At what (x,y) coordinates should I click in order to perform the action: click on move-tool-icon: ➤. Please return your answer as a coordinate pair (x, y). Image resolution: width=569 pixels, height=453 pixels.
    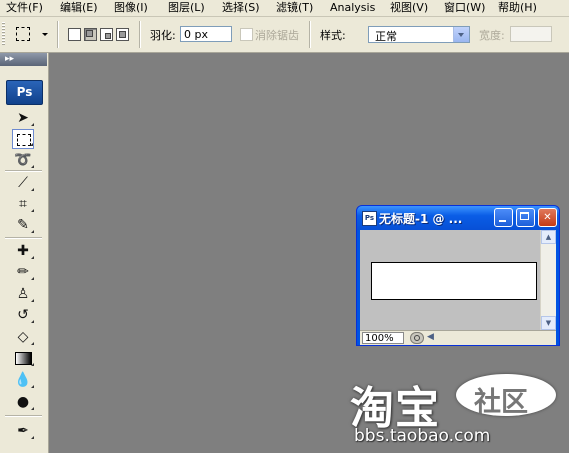
    Looking at the image, I should click on (23, 118).